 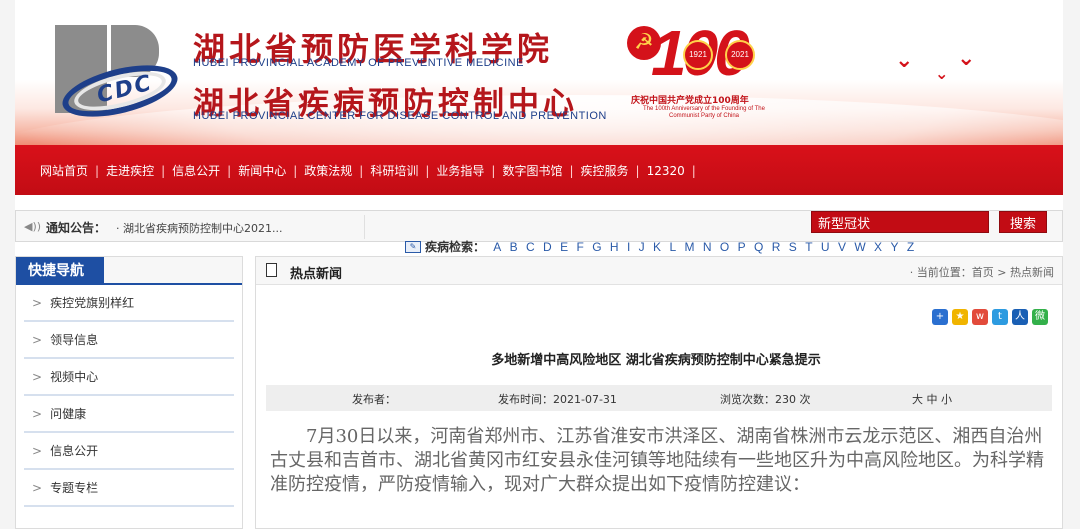 What do you see at coordinates (530, 247) in the screenshot?
I see `disease-index-letter: C` at bounding box center [530, 247].